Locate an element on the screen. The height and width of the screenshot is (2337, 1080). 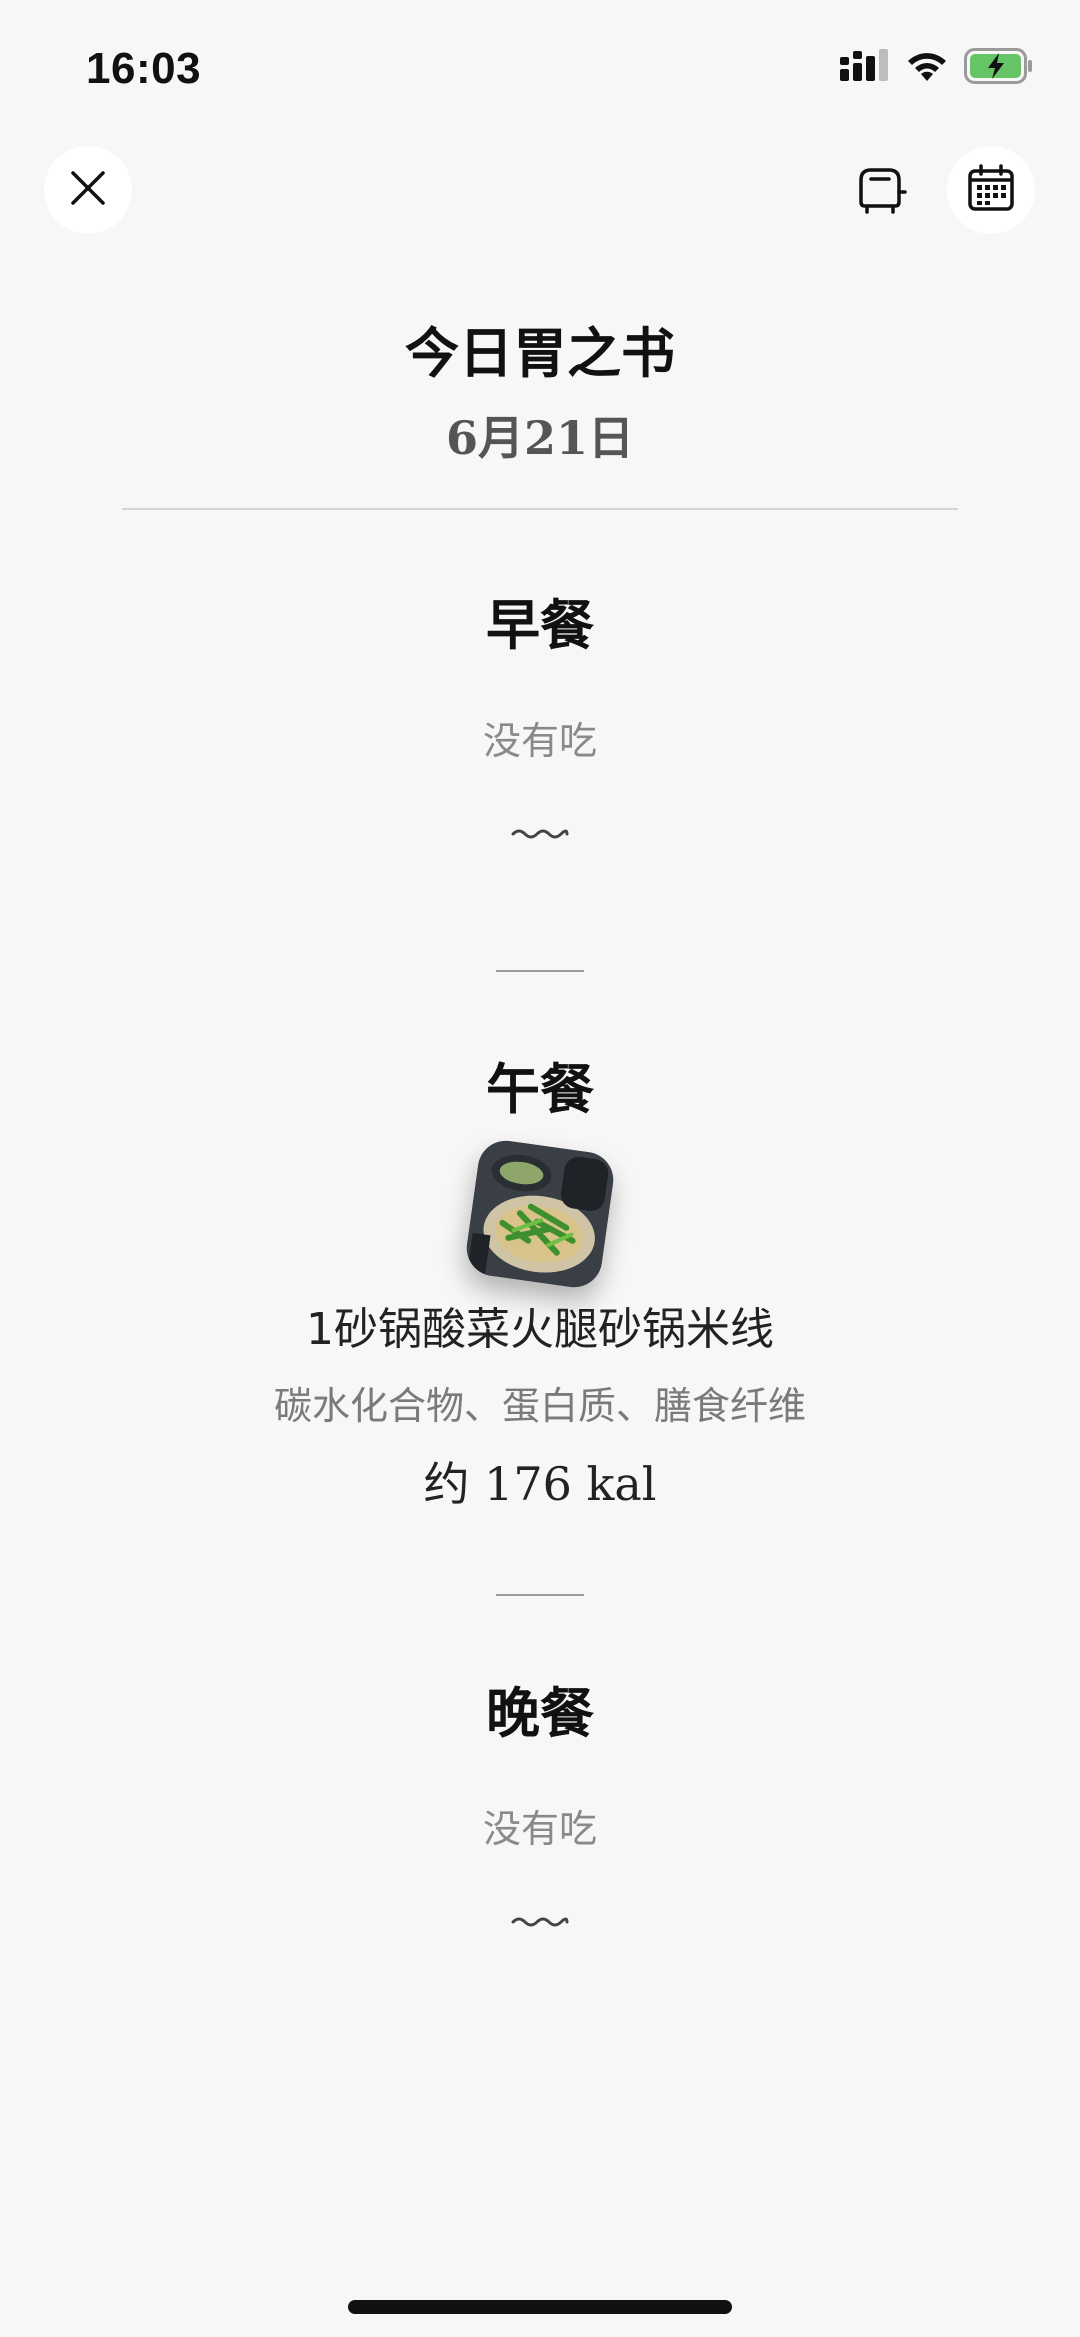
close-icon is located at coordinates (88, 190).